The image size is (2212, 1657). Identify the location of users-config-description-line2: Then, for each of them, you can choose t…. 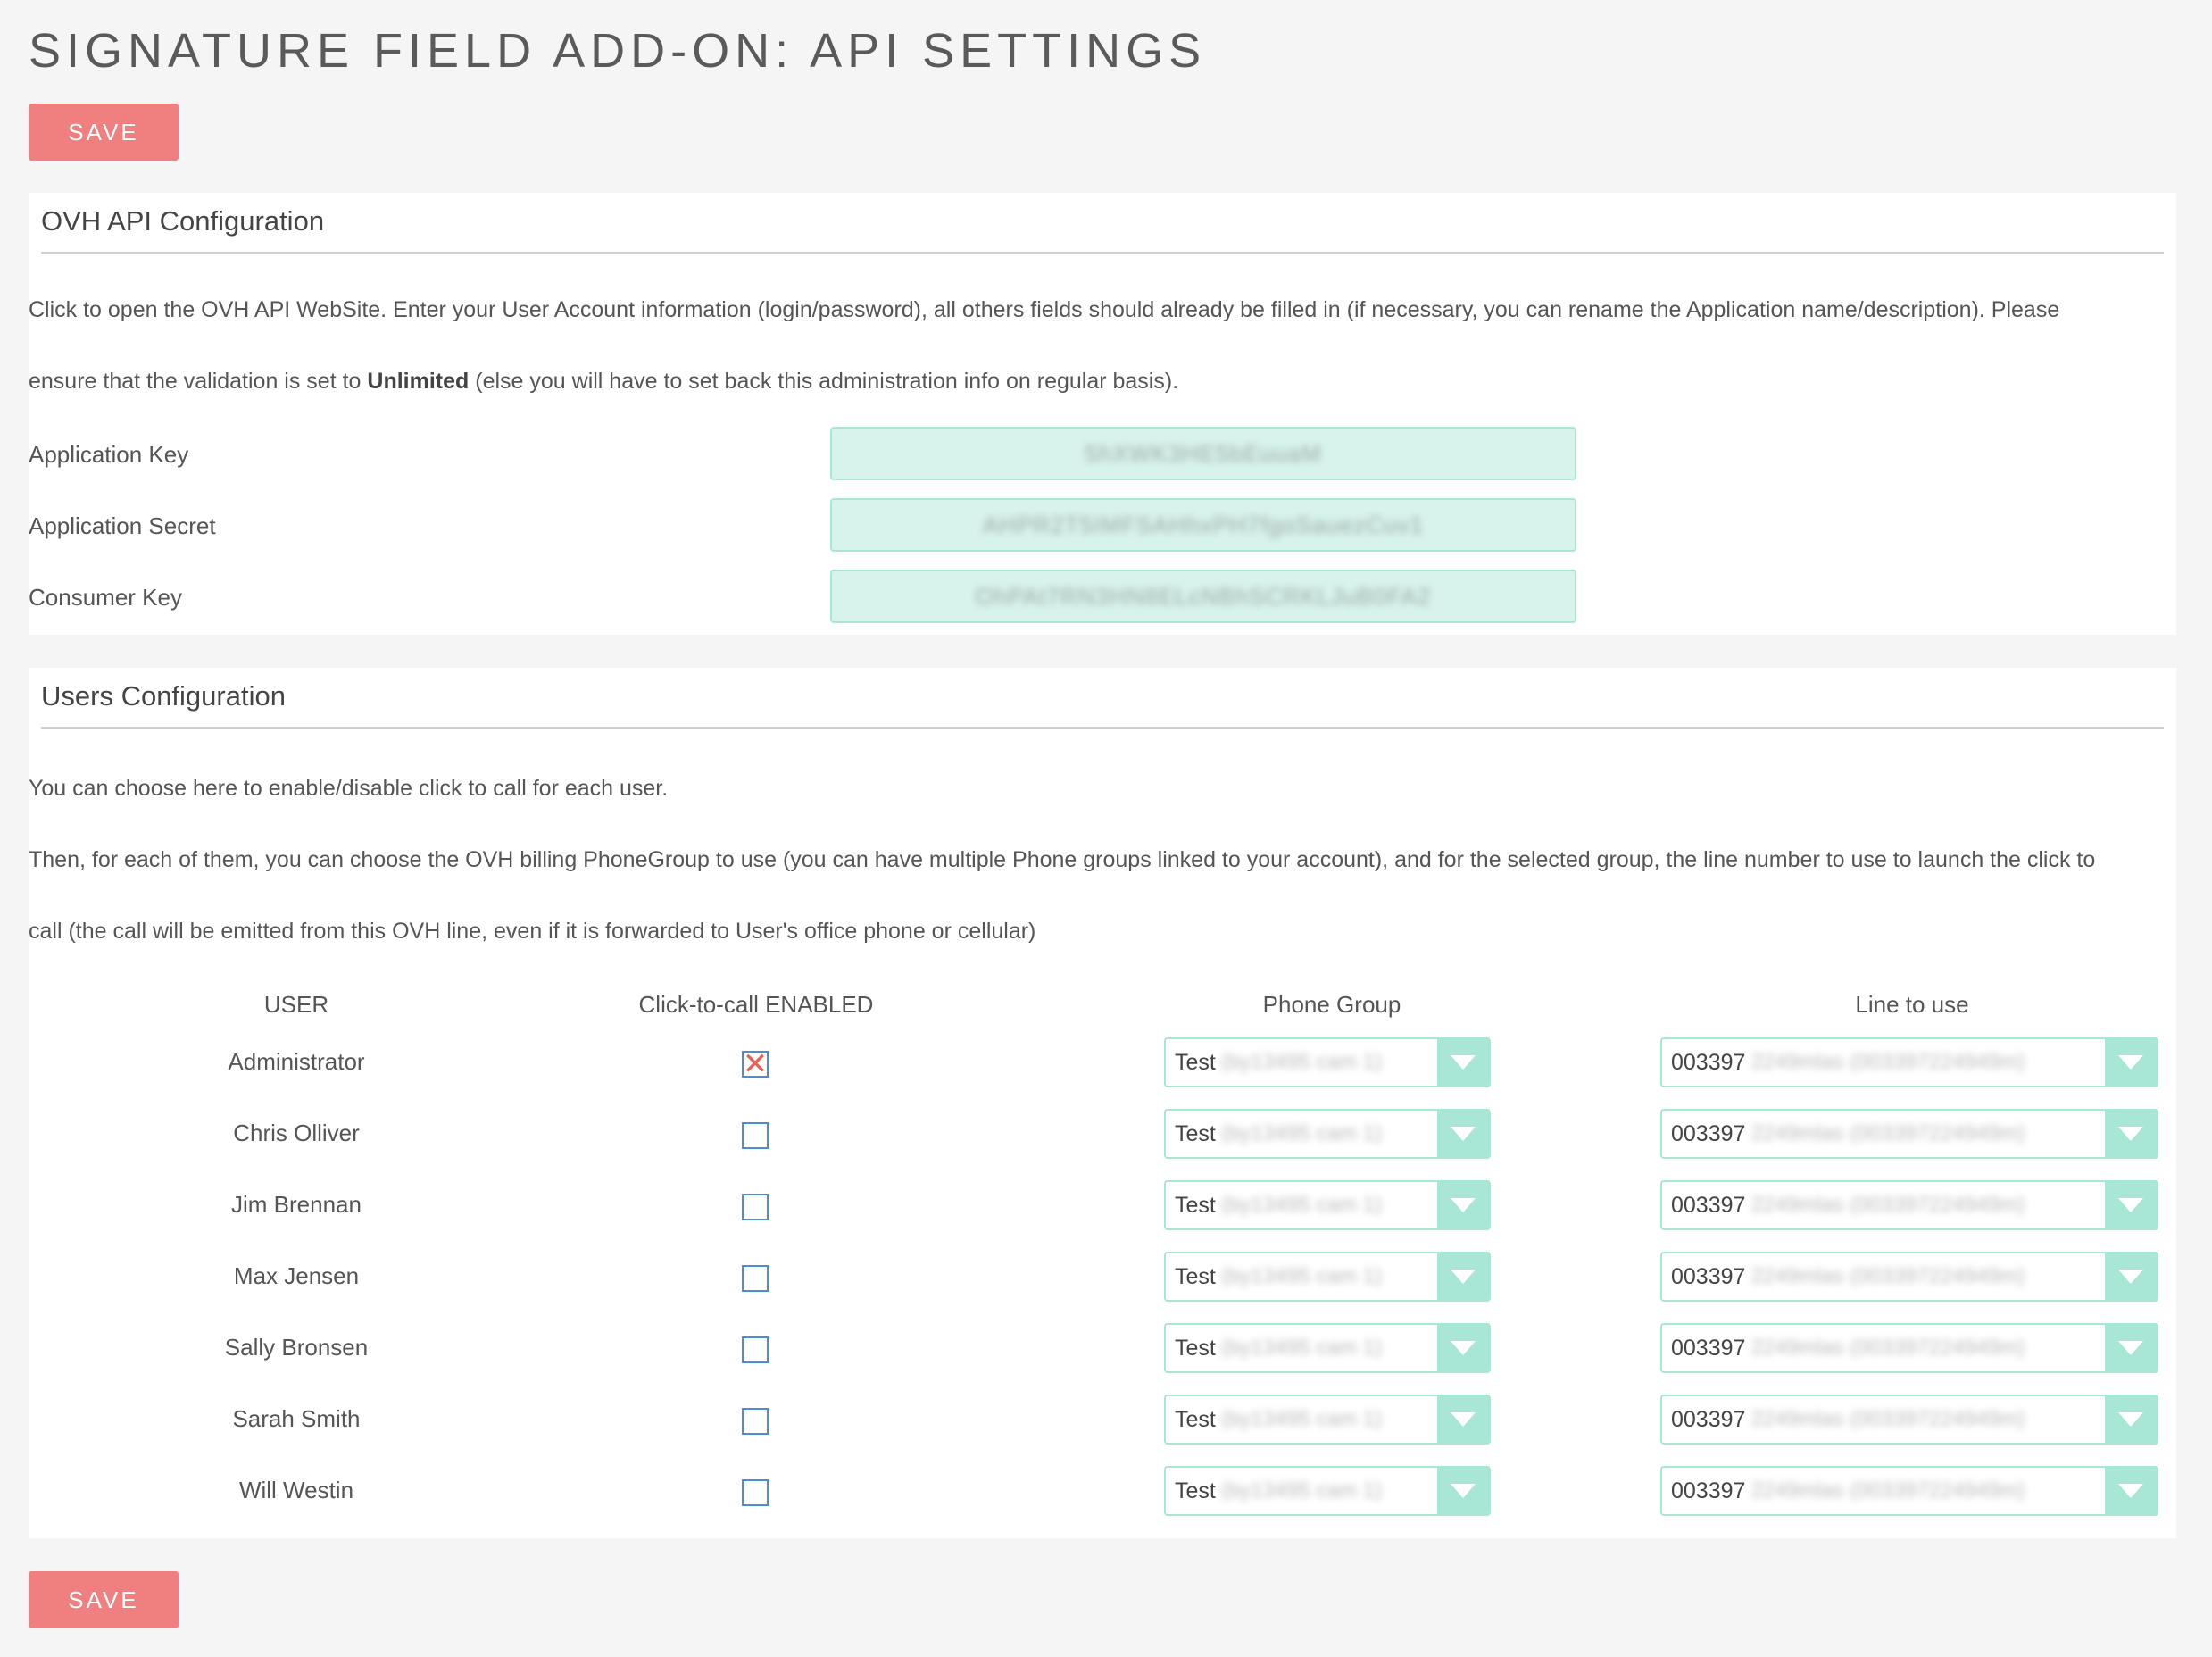
(1062, 859).